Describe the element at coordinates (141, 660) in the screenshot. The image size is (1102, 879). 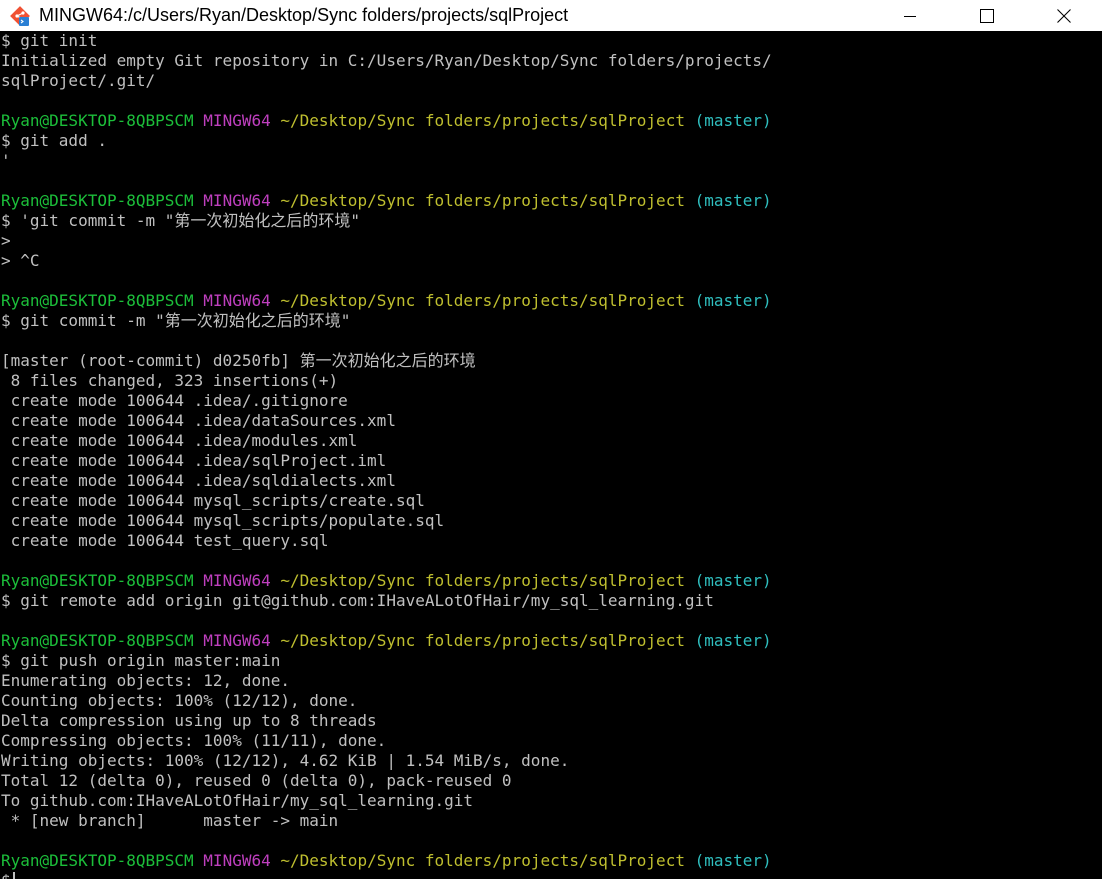
I see `output-line: $ git push origin master:main` at that location.